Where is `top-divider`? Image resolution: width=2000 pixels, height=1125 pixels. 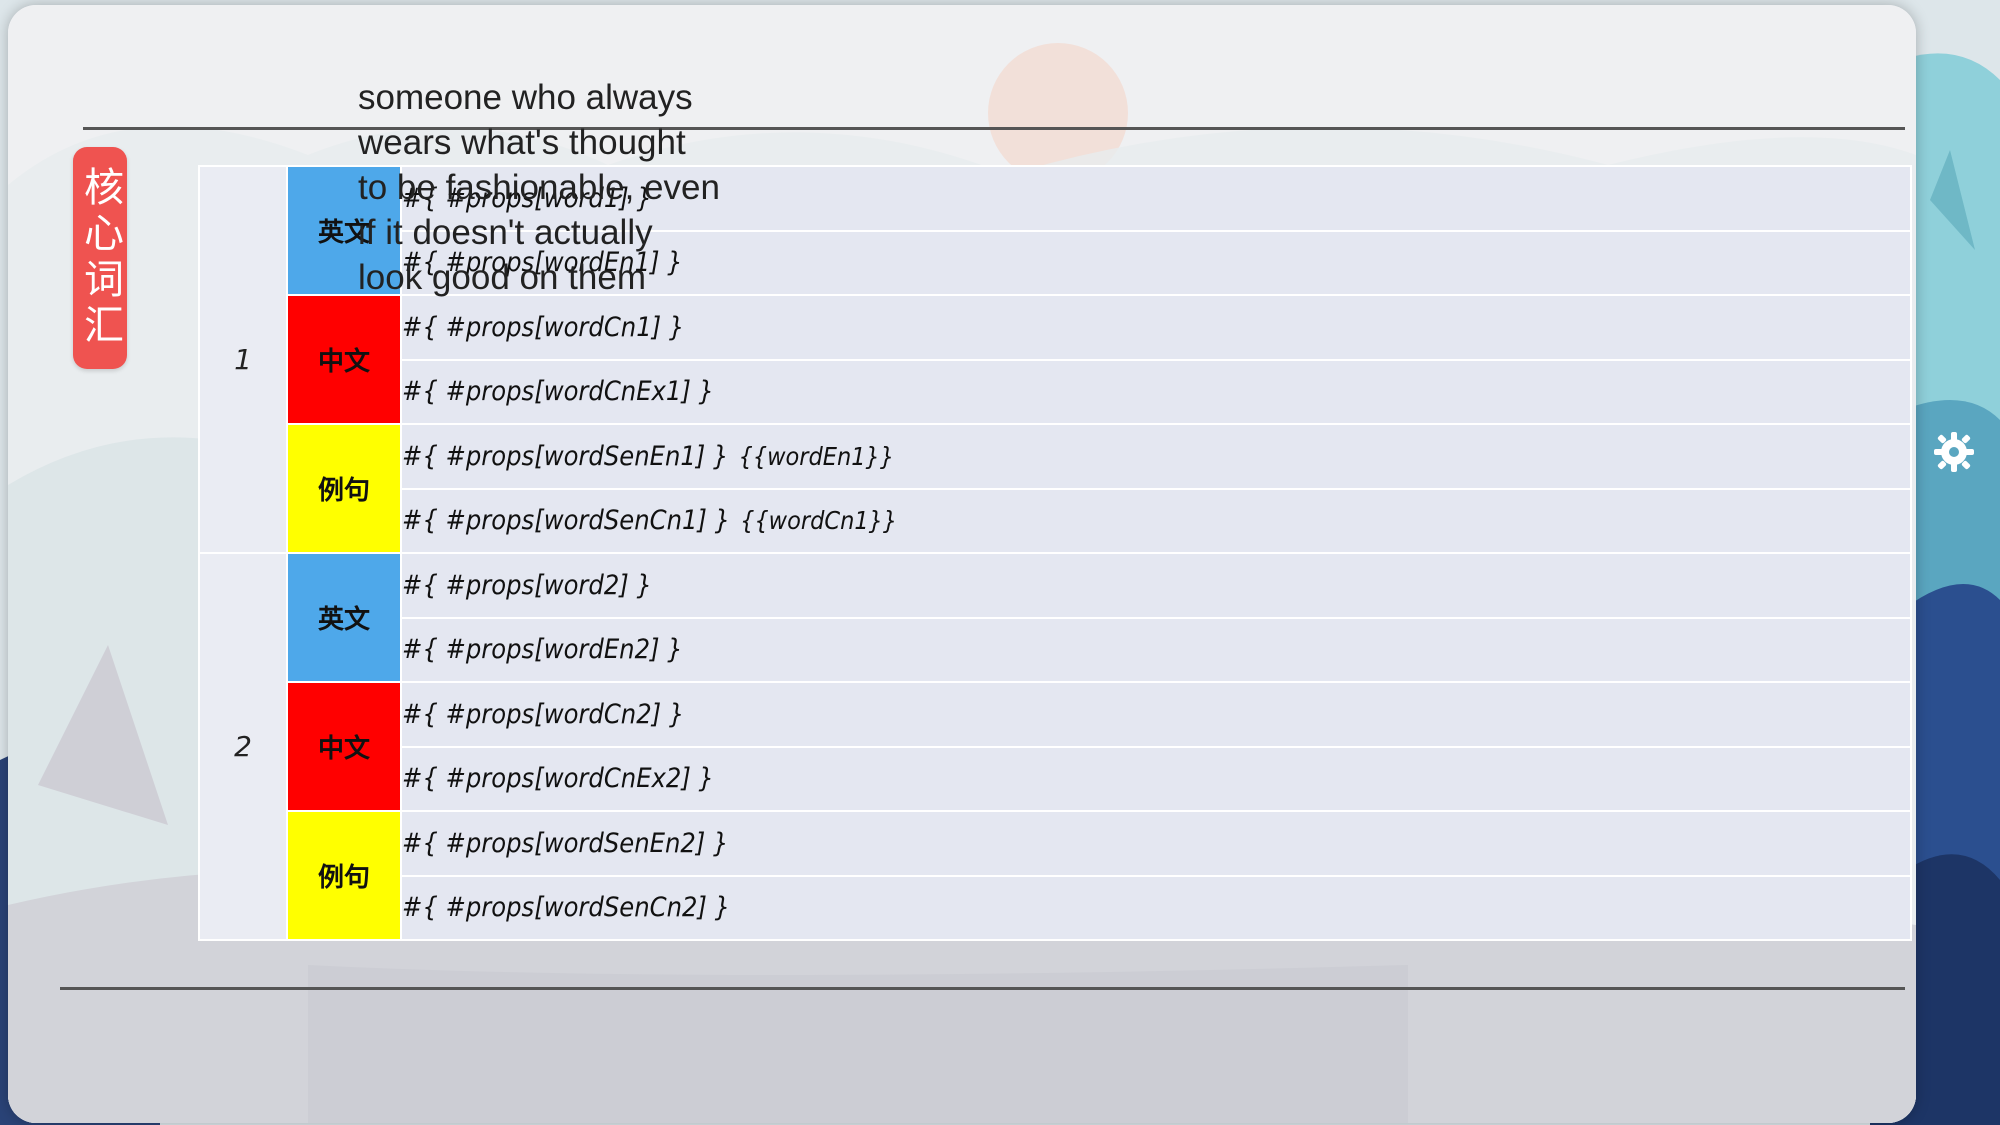
top-divider is located at coordinates (994, 128).